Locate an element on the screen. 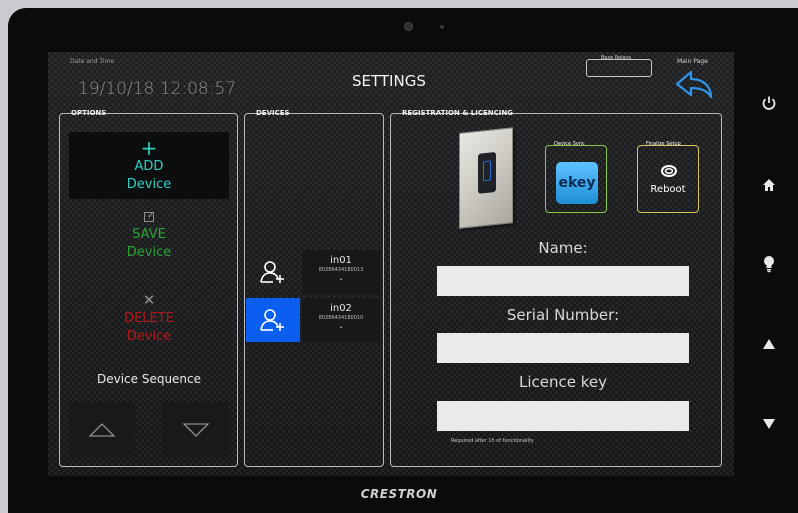 The height and width of the screenshot is (513, 798). sequence-up-button is located at coordinates (102, 430).